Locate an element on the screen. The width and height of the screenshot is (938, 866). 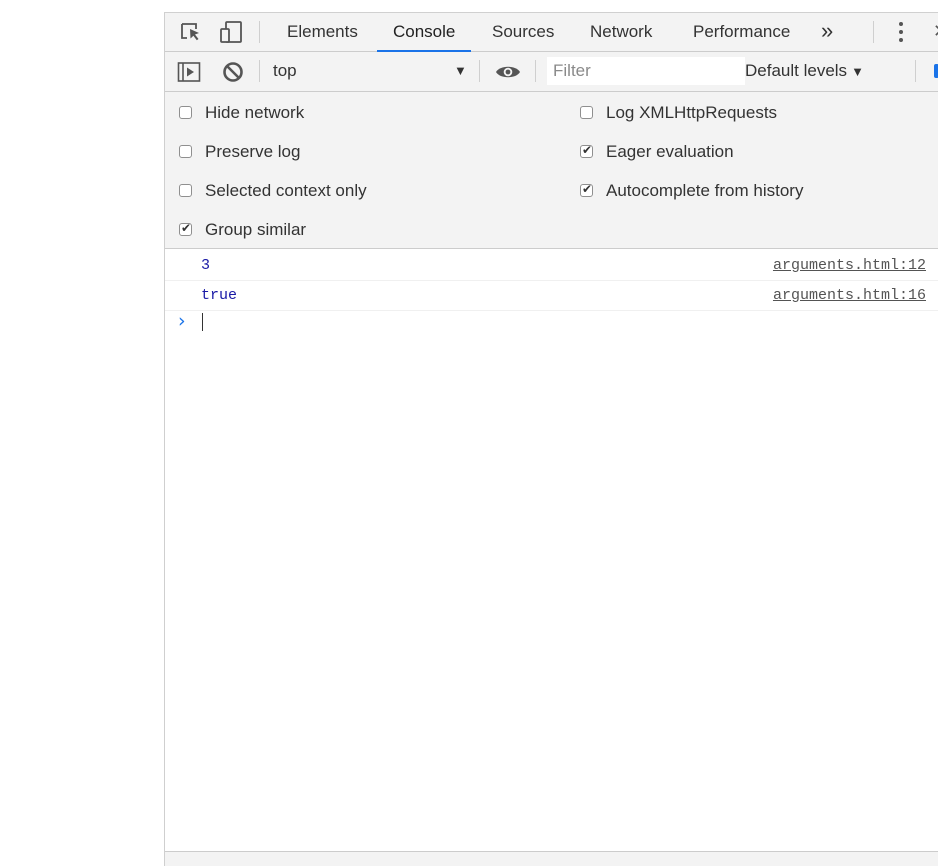
setting-label: Eager evaluation is located at coordinates (670, 151).